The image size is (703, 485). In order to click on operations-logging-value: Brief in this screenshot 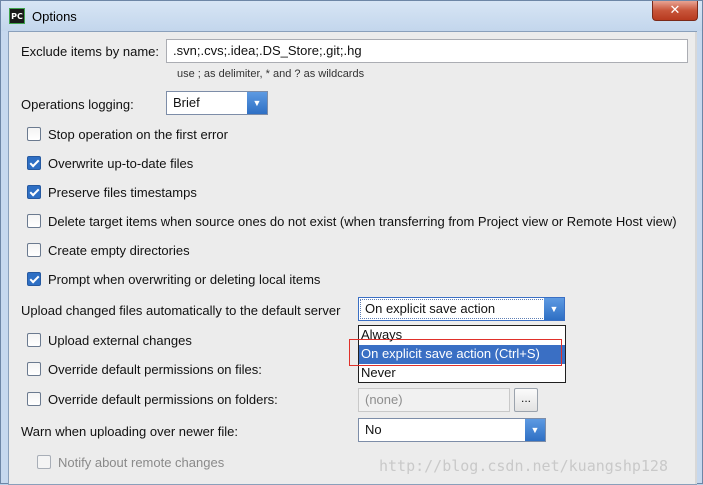, I will do `click(186, 102)`.